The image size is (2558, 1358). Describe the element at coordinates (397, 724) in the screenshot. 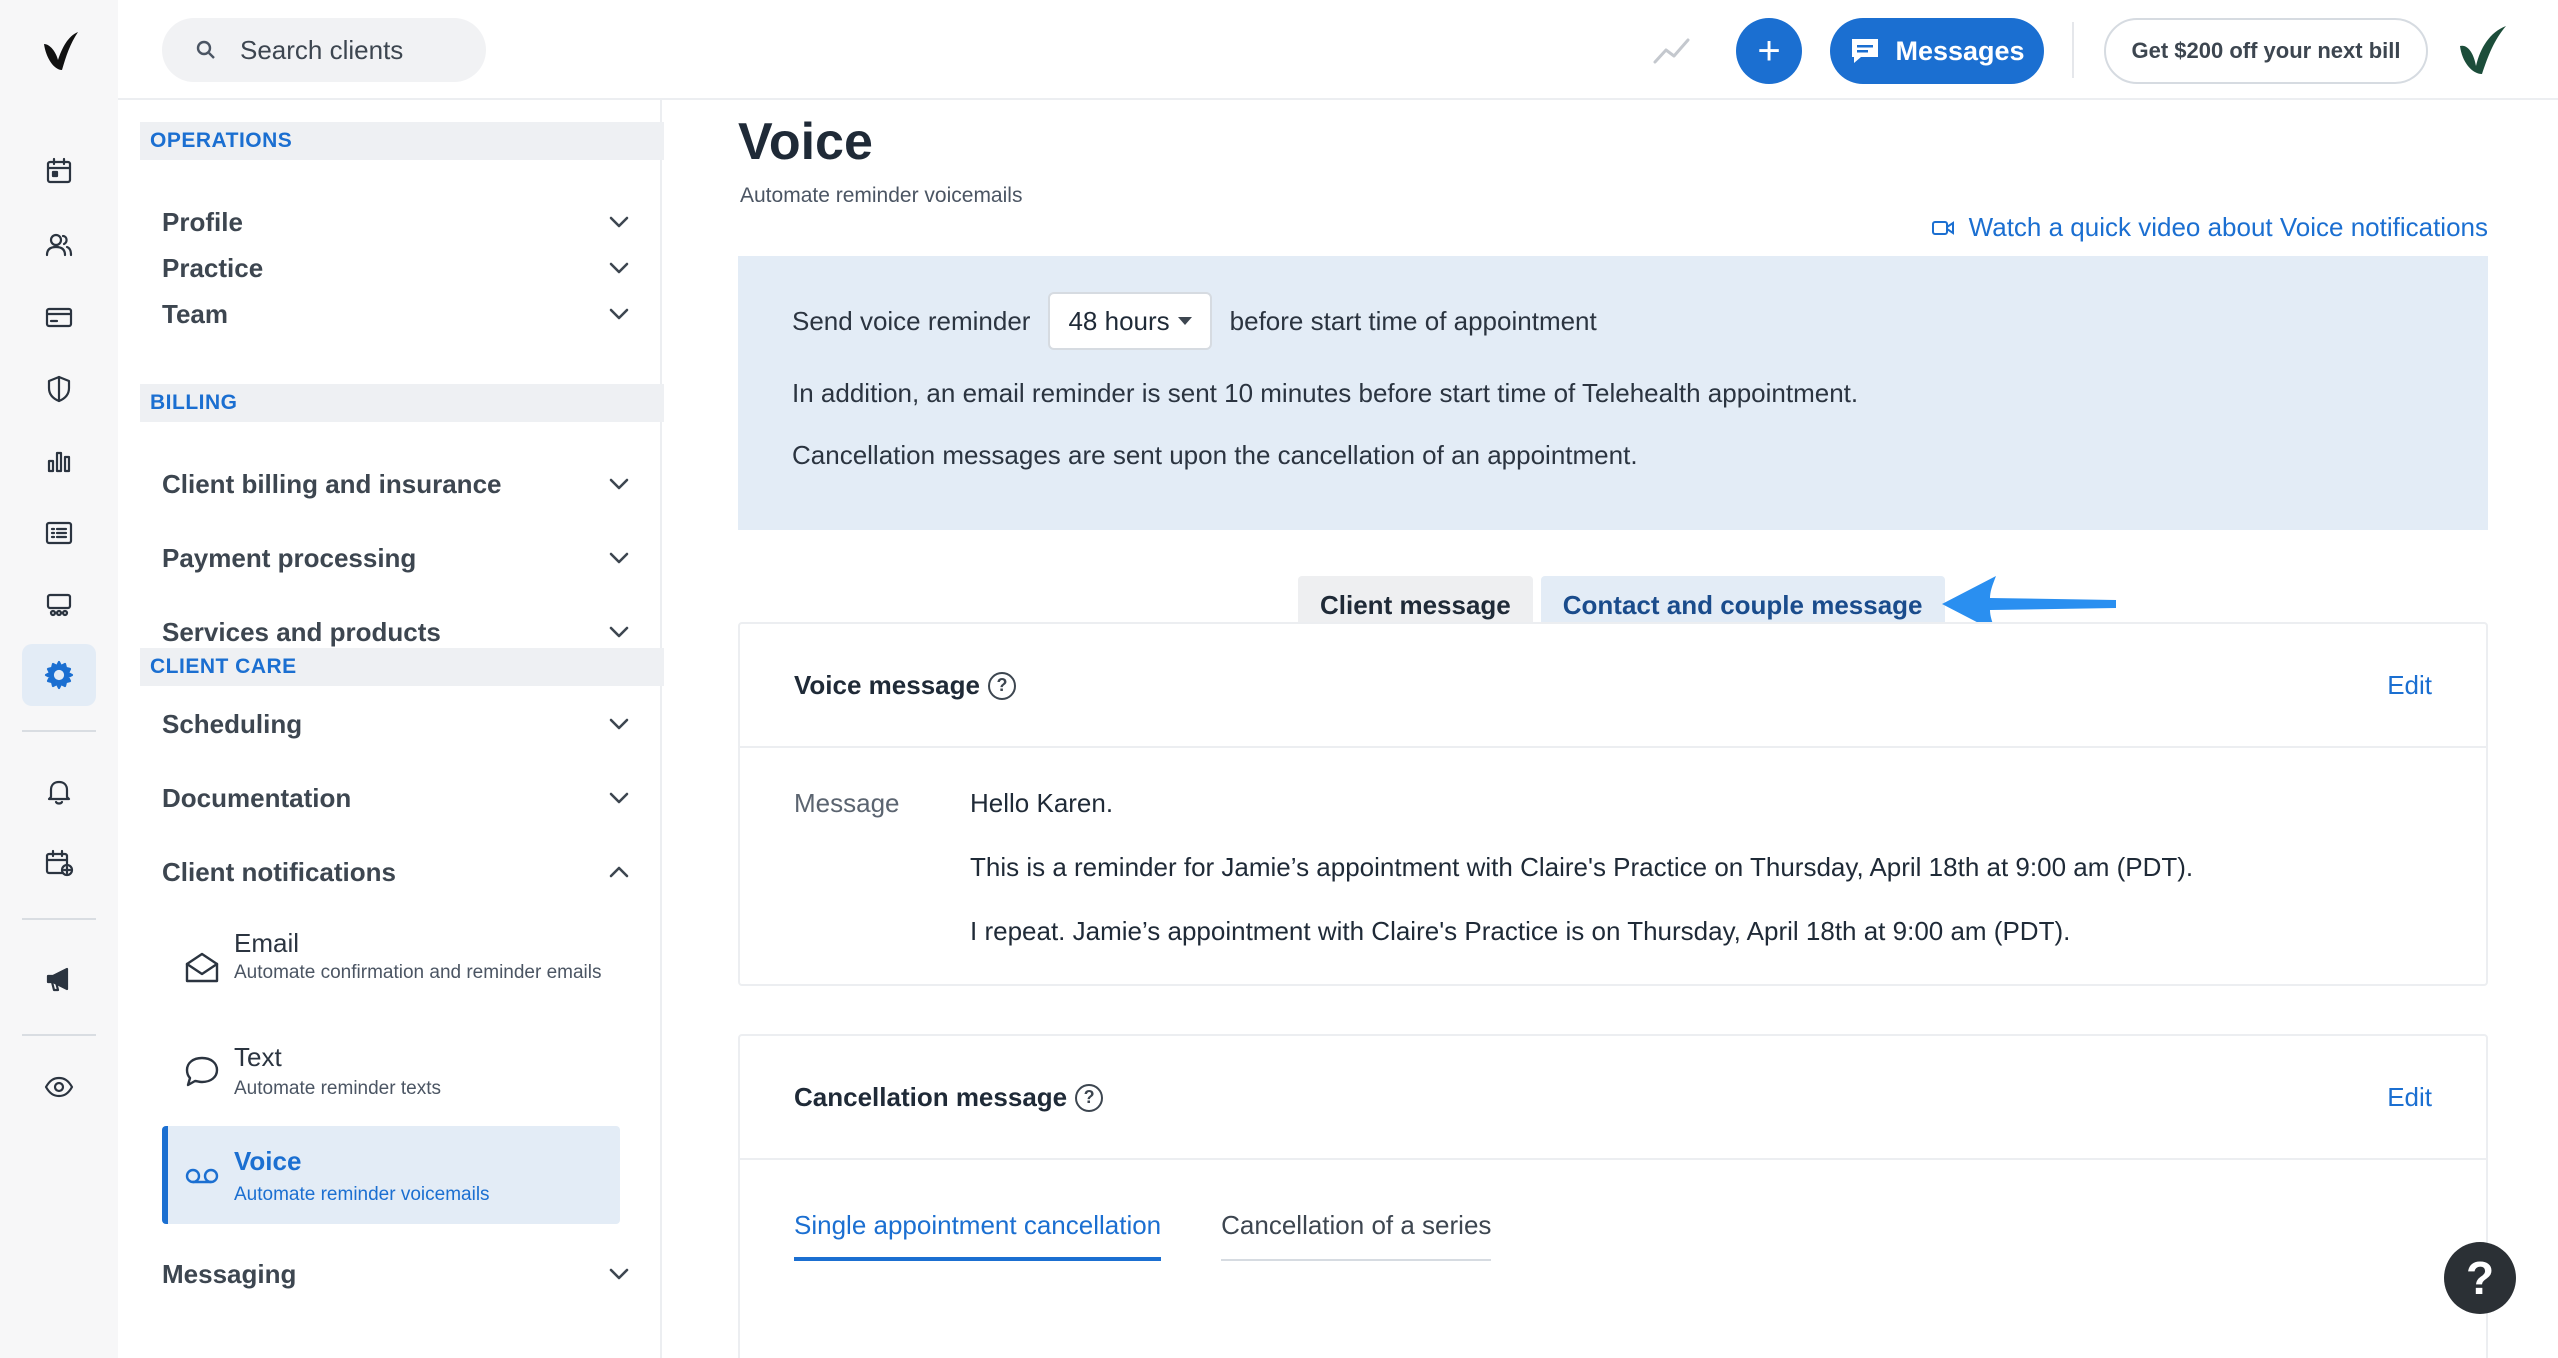

I see `sidebar-item-scheduling: Scheduling` at that location.